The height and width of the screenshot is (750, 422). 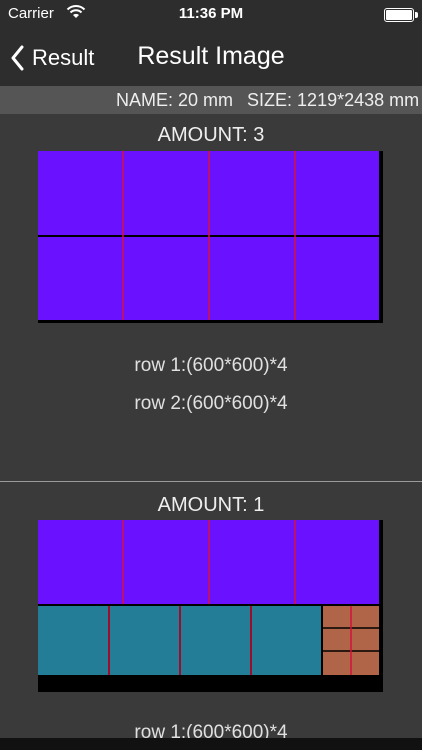 I want to click on result-amount: AMOUNT: 1, so click(x=211, y=505).